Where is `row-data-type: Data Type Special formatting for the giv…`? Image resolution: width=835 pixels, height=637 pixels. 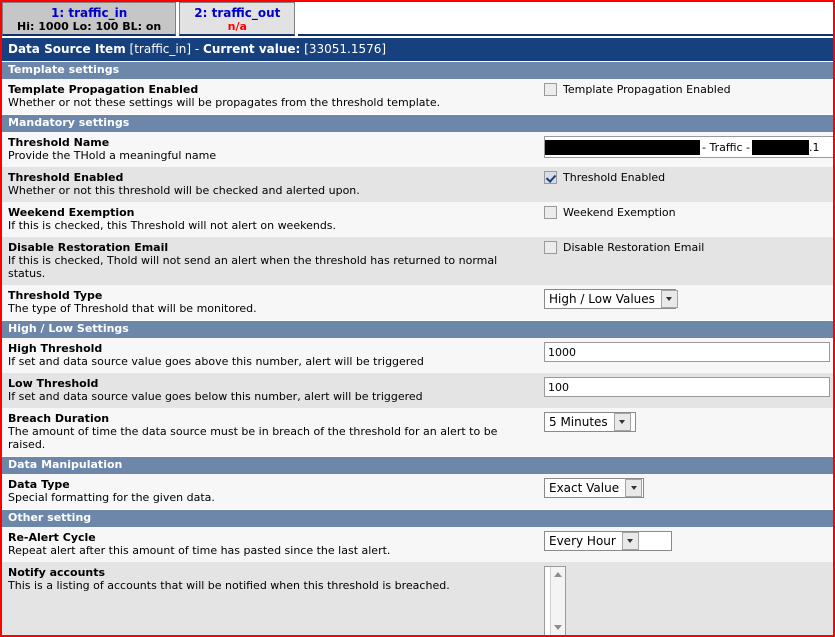 row-data-type: Data Type Special formatting for the giv… is located at coordinates (417, 491).